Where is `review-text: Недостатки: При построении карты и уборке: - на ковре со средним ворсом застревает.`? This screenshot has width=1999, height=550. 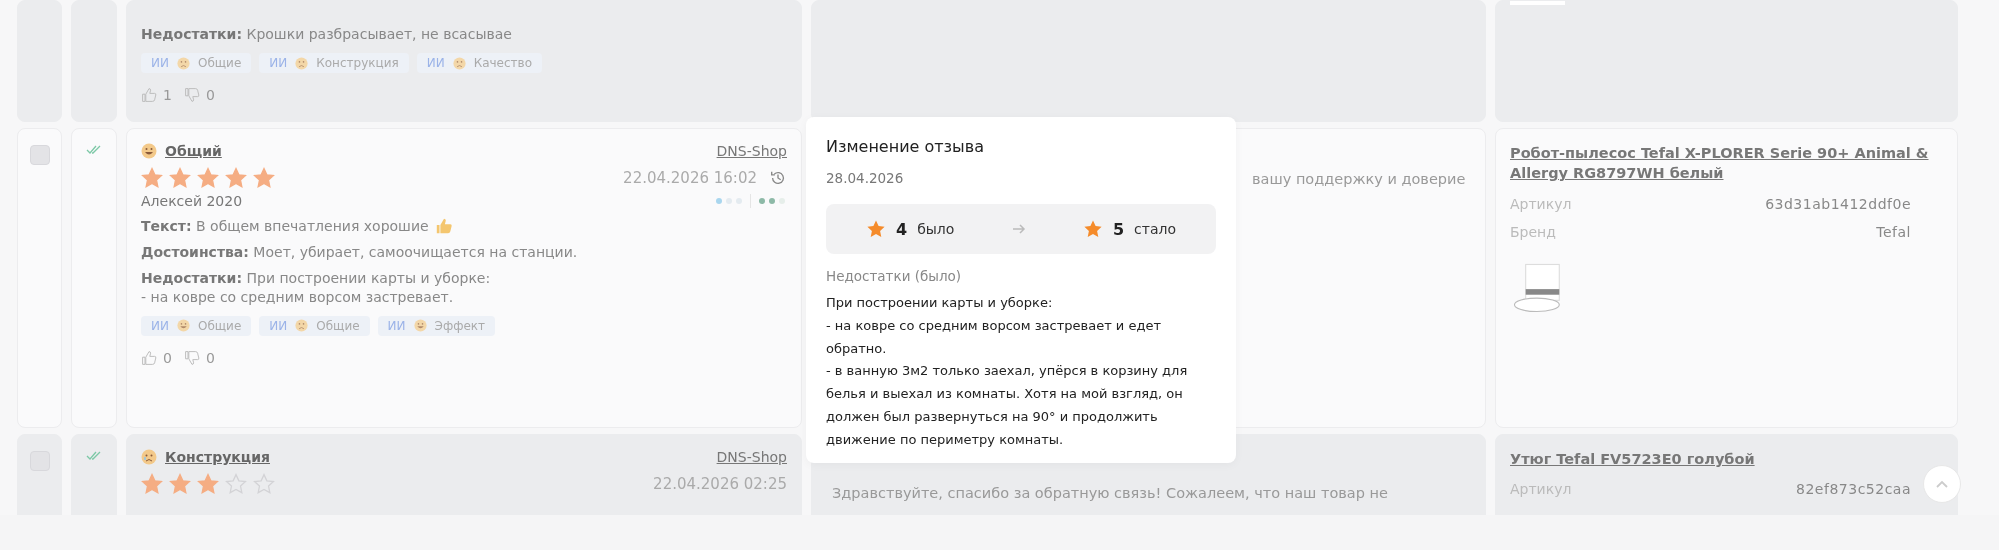 review-text: Недостатки: При построении карты и уборке: - на ковре со средним ворсом застревает. is located at coordinates (316, 287).